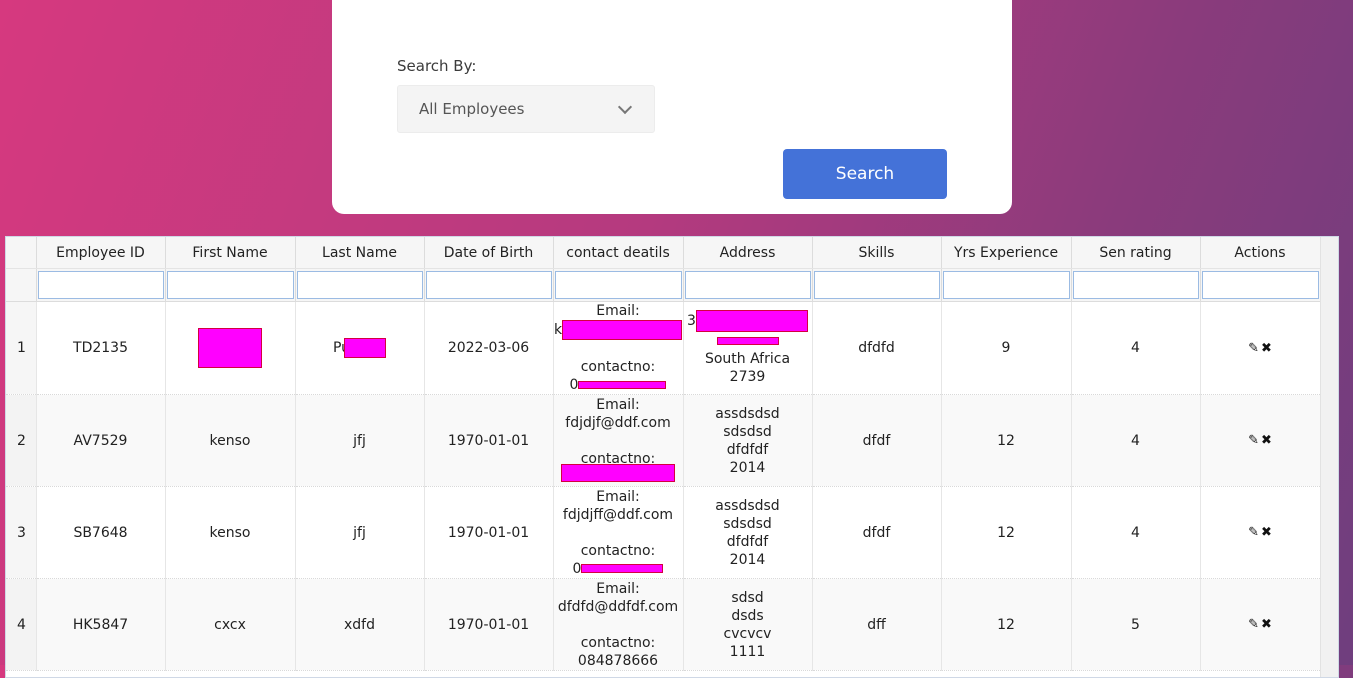 The height and width of the screenshot is (678, 1353). I want to click on header-date-of-birth: Date of Birth, so click(489, 253).